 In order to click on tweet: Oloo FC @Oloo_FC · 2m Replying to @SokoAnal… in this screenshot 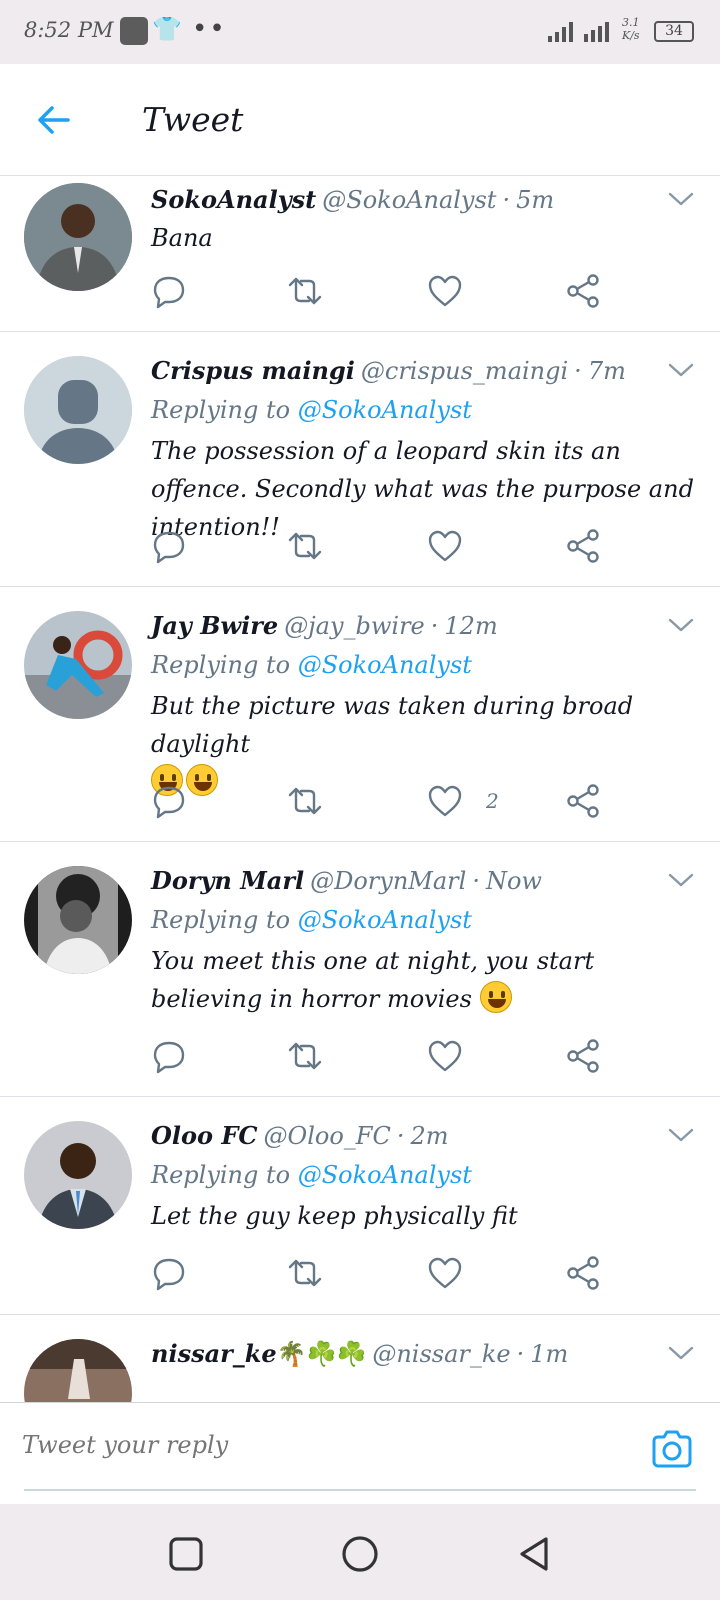, I will do `click(360, 1206)`.